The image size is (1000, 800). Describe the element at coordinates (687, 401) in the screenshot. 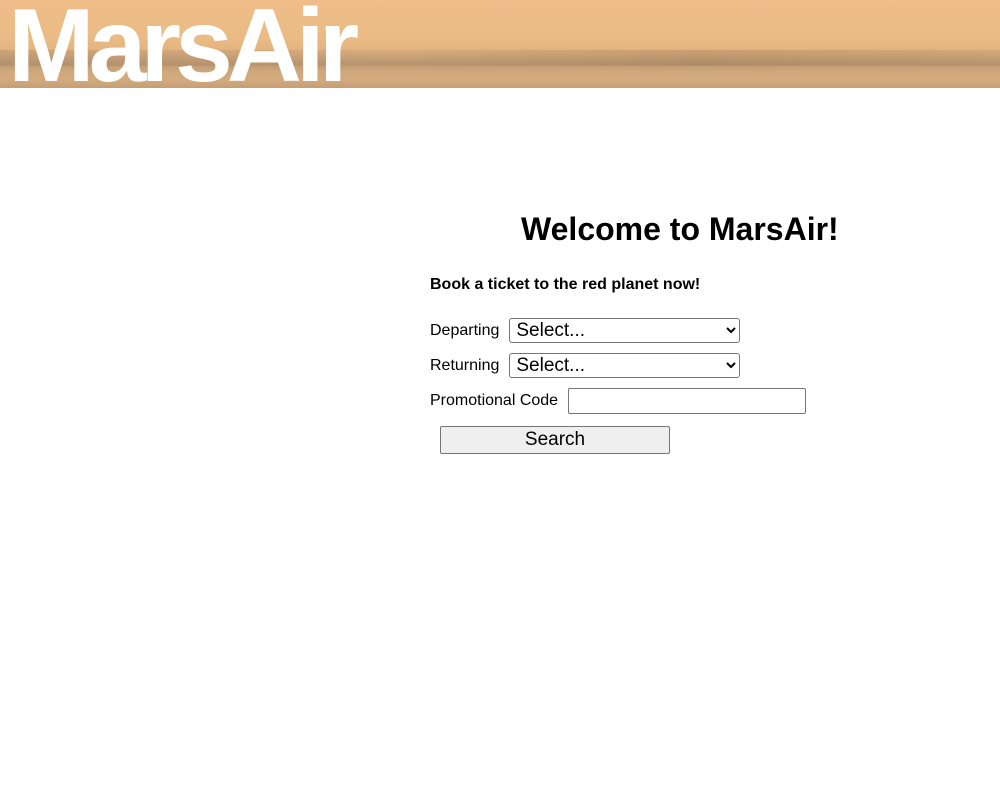

I see `promo-code-input` at that location.